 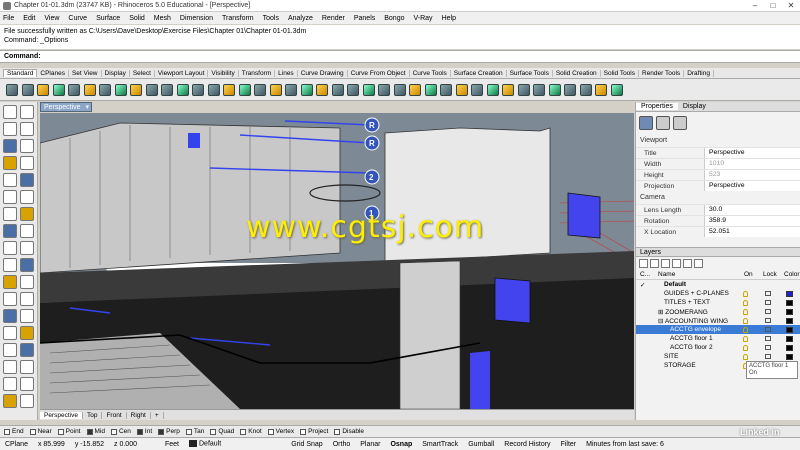 I want to click on toggle-planar: Planar, so click(x=370, y=444).